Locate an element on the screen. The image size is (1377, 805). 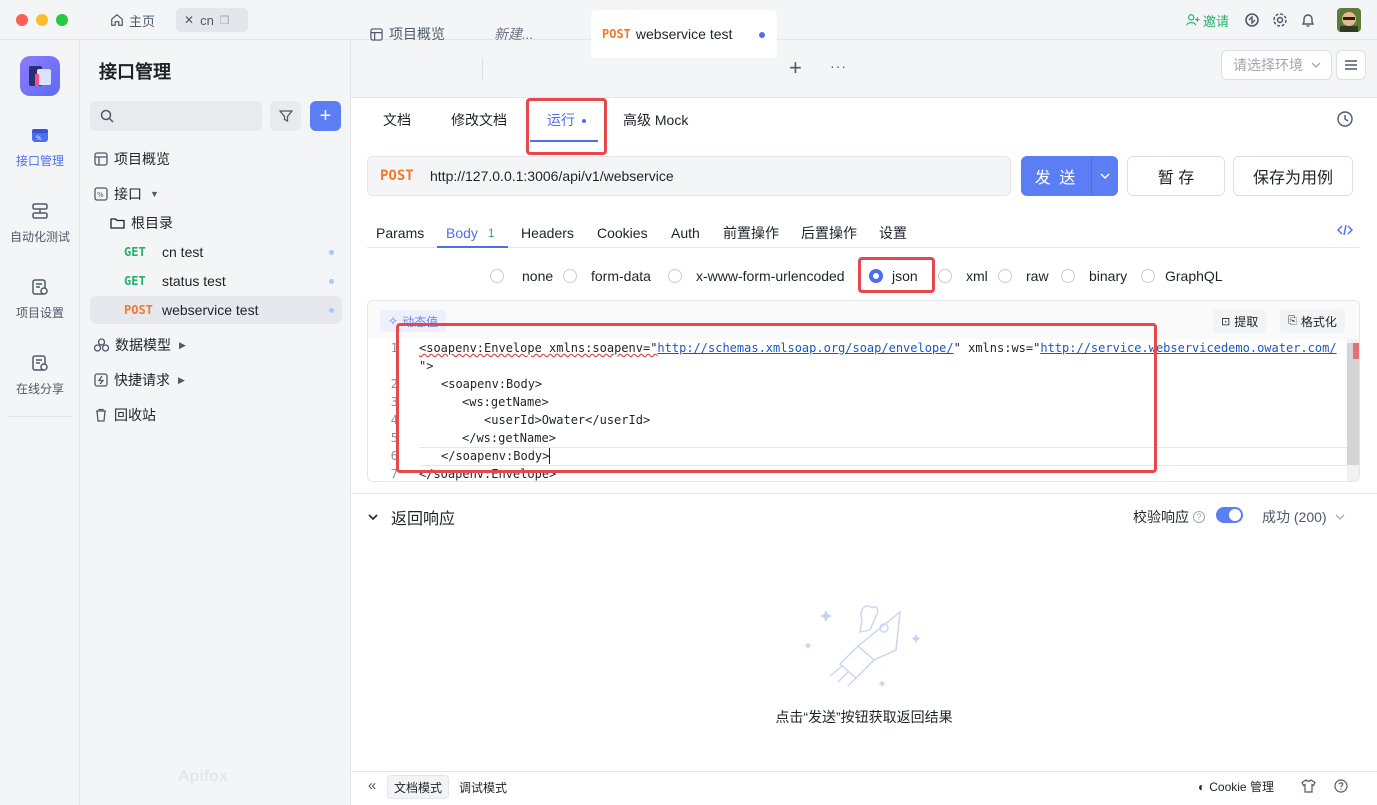
new-tab-button: + is located at coordinates (795, 68).